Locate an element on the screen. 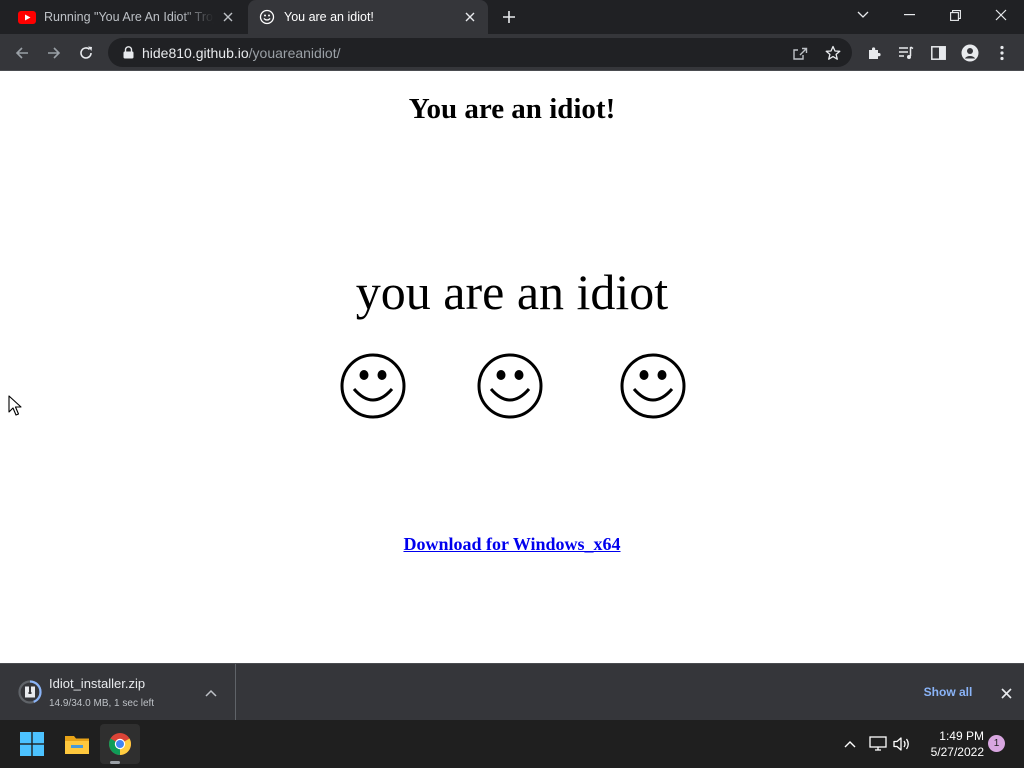 The height and width of the screenshot is (768, 1024). restore-button is located at coordinates (955, 15).